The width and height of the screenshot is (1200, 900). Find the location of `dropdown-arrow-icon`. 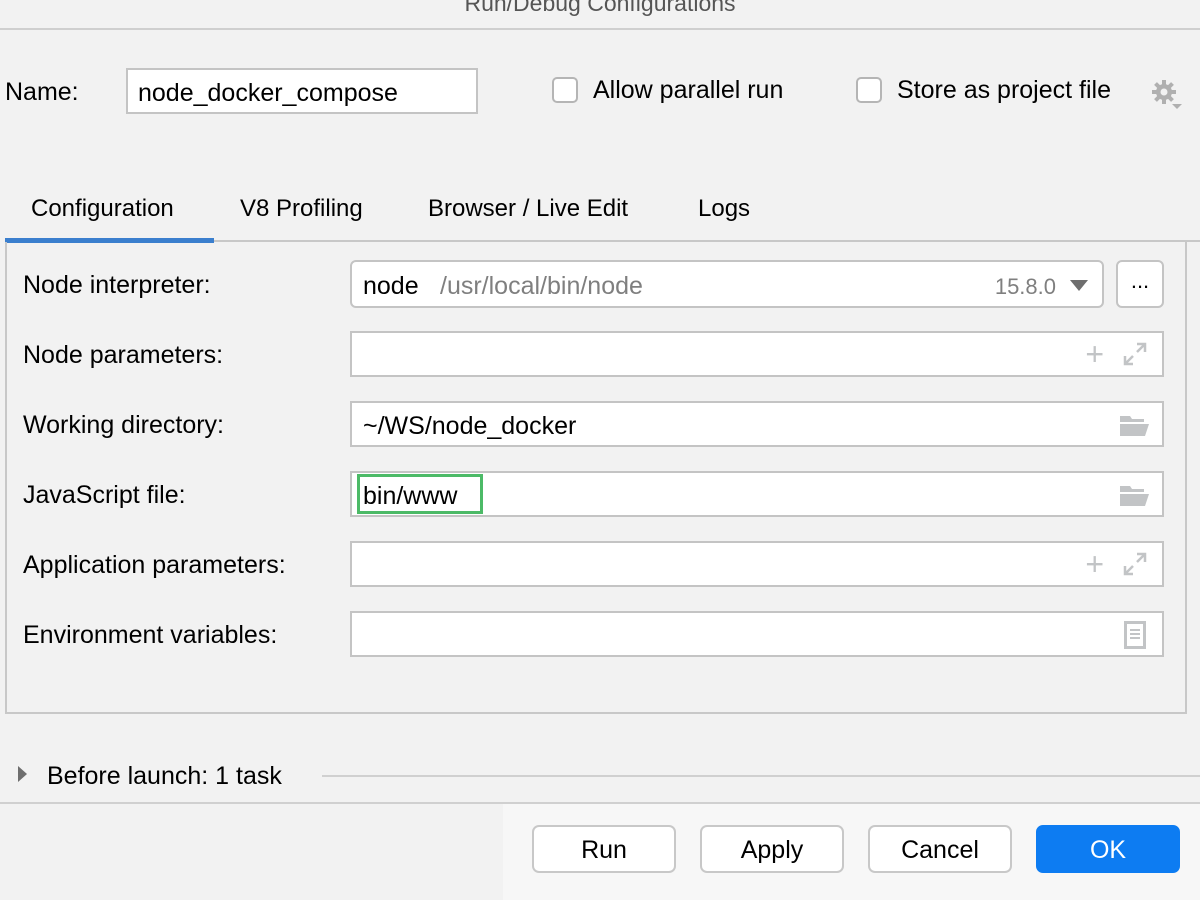

dropdown-arrow-icon is located at coordinates (1079, 285).